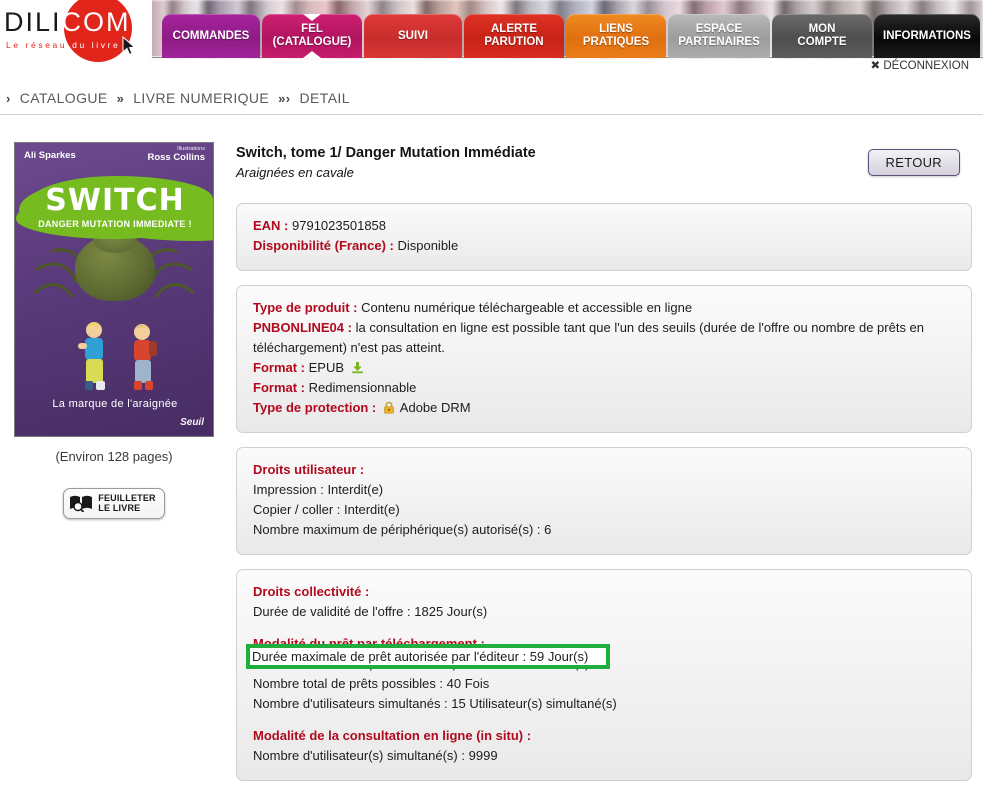  I want to click on ean-label: EAN :, so click(271, 225).